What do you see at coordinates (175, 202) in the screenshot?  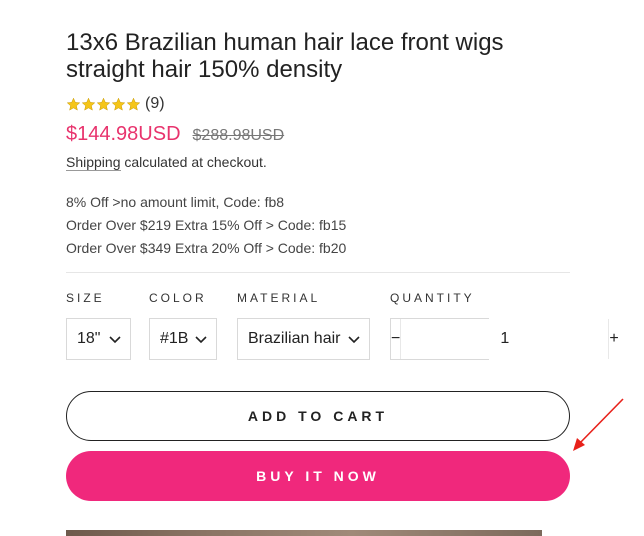 I see `promo-line: 8% Off >no amount limit, Code: fb8` at bounding box center [175, 202].